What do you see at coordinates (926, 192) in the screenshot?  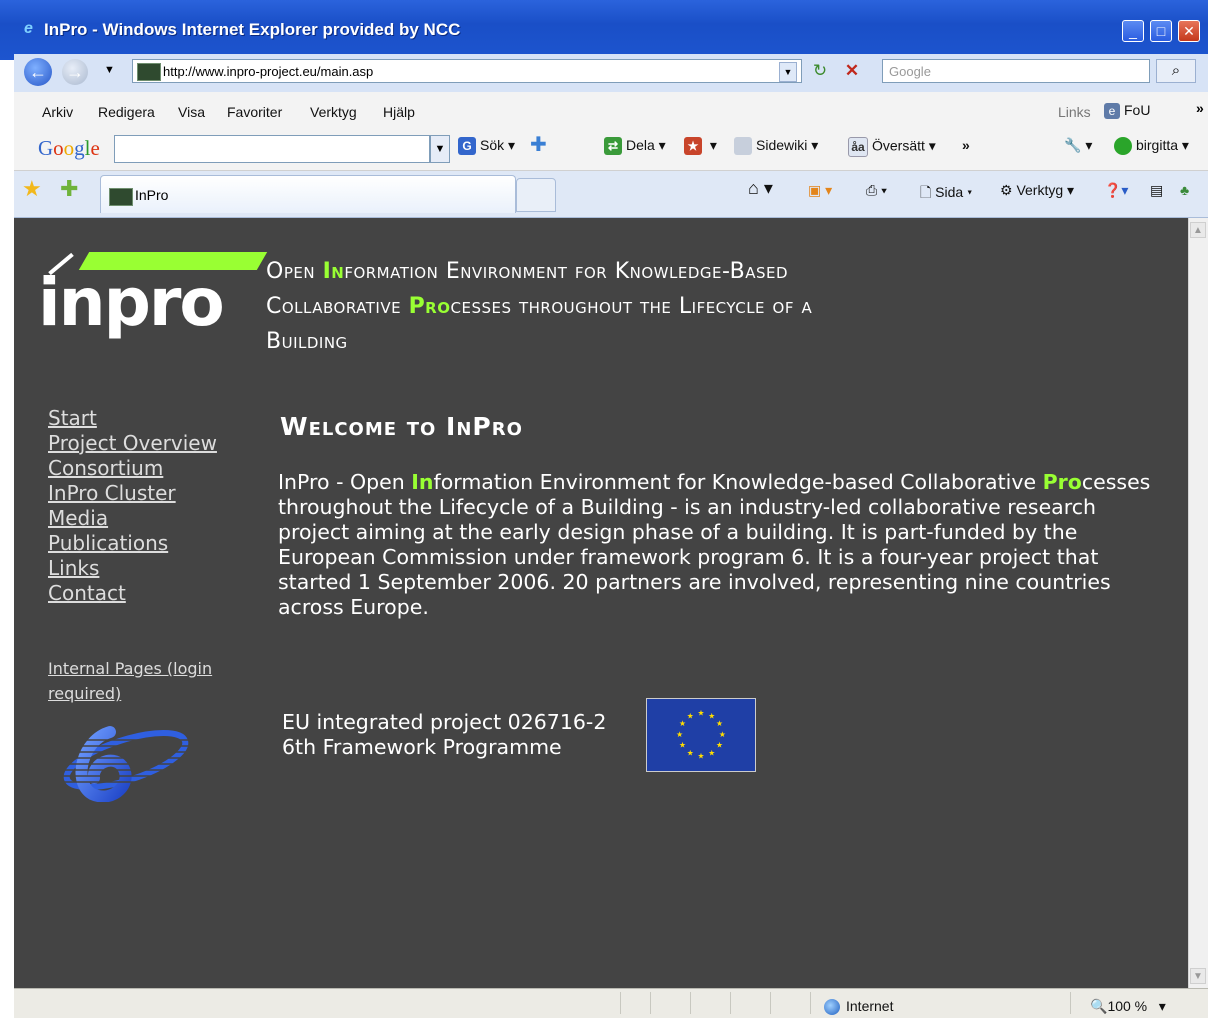 I see `page-icon: 🗋` at bounding box center [926, 192].